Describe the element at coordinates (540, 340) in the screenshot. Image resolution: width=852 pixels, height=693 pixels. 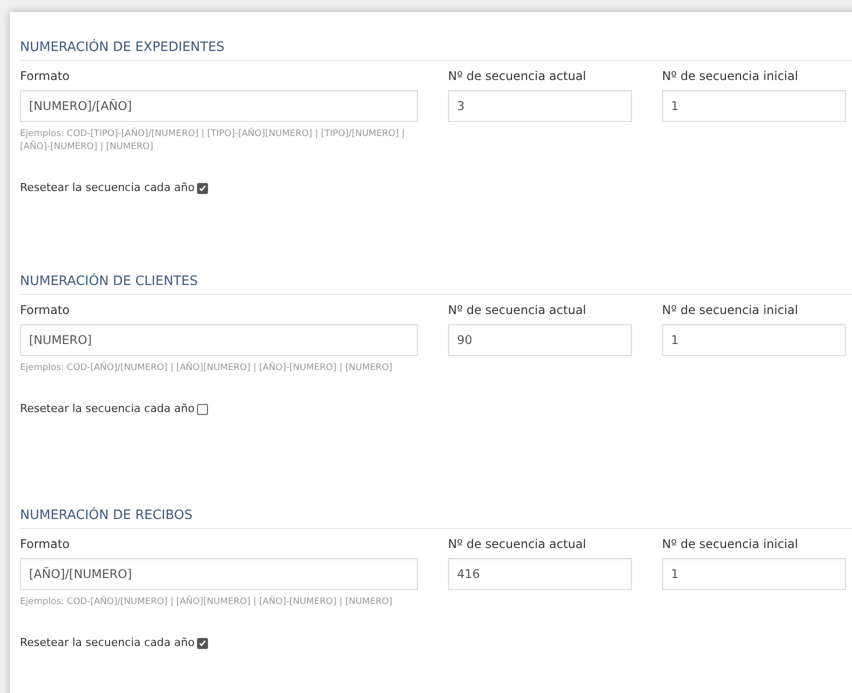
I see `input-field: 90` at that location.